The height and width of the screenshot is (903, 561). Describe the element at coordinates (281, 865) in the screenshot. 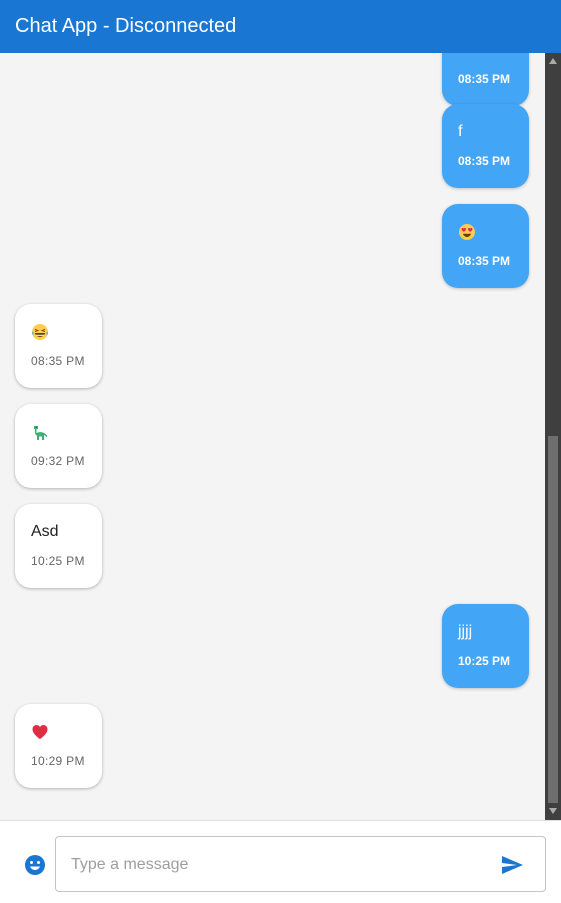

I see `message-input` at that location.